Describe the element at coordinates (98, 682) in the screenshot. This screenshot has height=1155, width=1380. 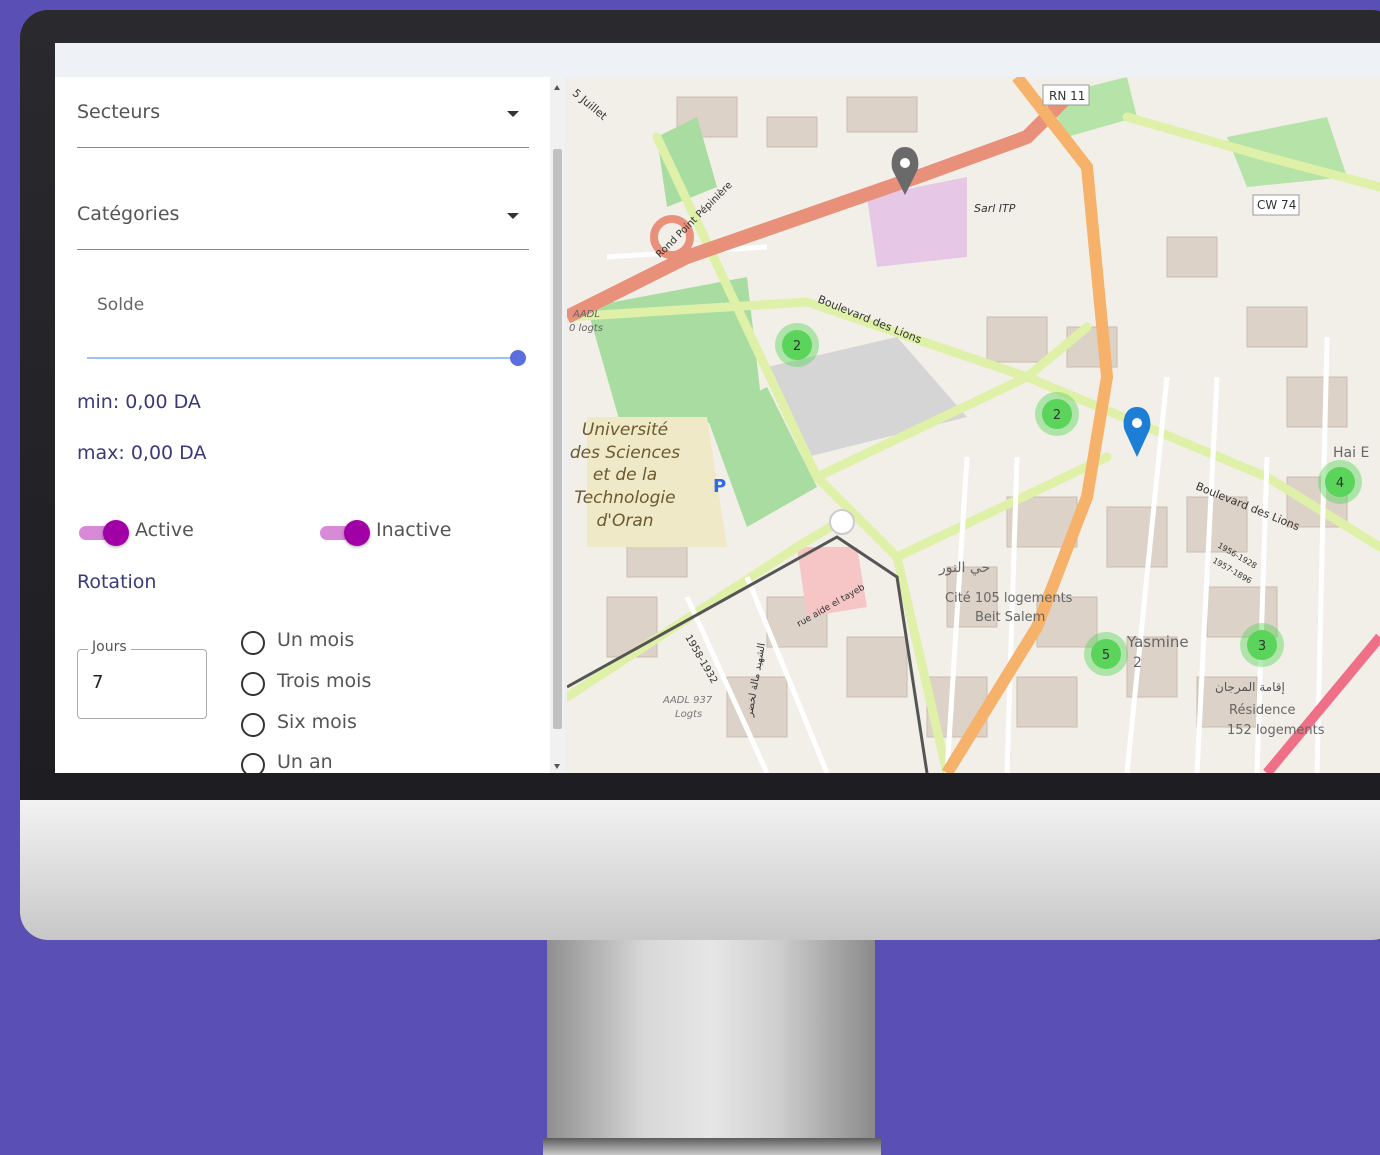
I see `jours-value: 7` at that location.